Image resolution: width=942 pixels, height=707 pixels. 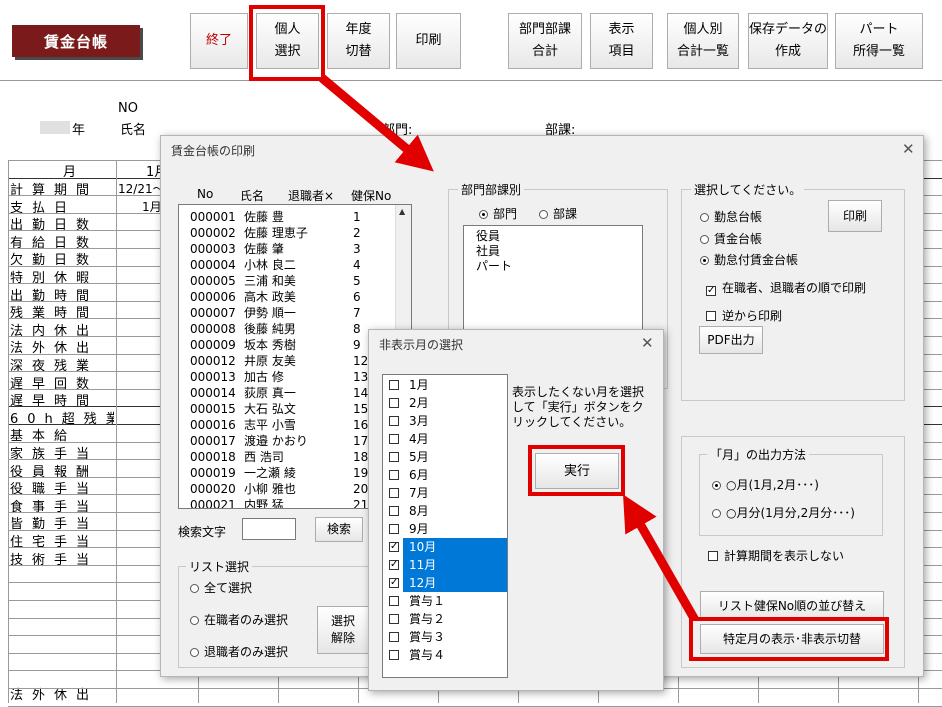 What do you see at coordinates (376, 123) in the screenshot?
I see `arrow-to-print-dialog` at bounding box center [376, 123].